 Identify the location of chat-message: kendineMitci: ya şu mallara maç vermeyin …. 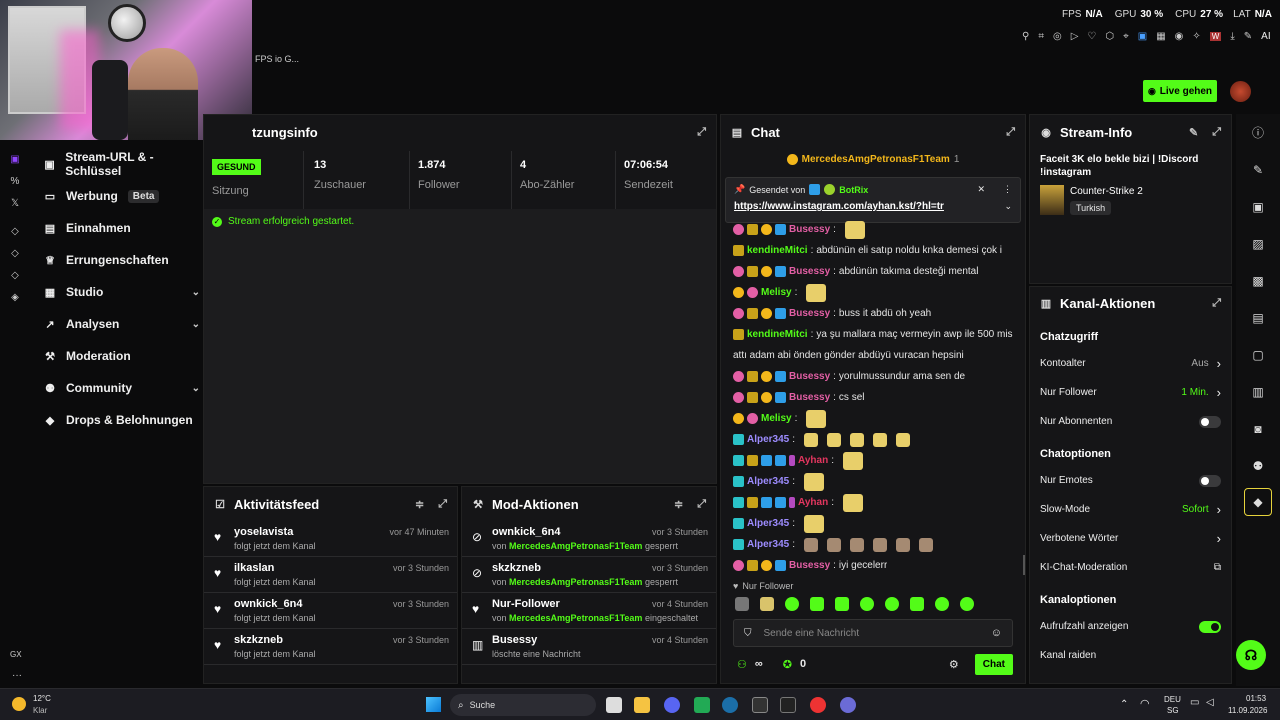
(873, 334).